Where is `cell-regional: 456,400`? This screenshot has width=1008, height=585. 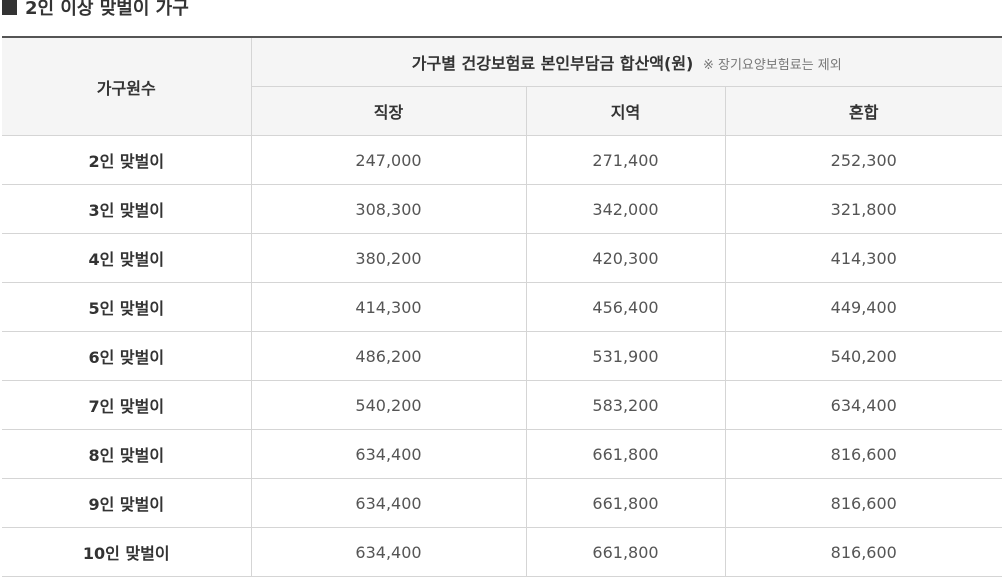
cell-regional: 456,400 is located at coordinates (625, 307).